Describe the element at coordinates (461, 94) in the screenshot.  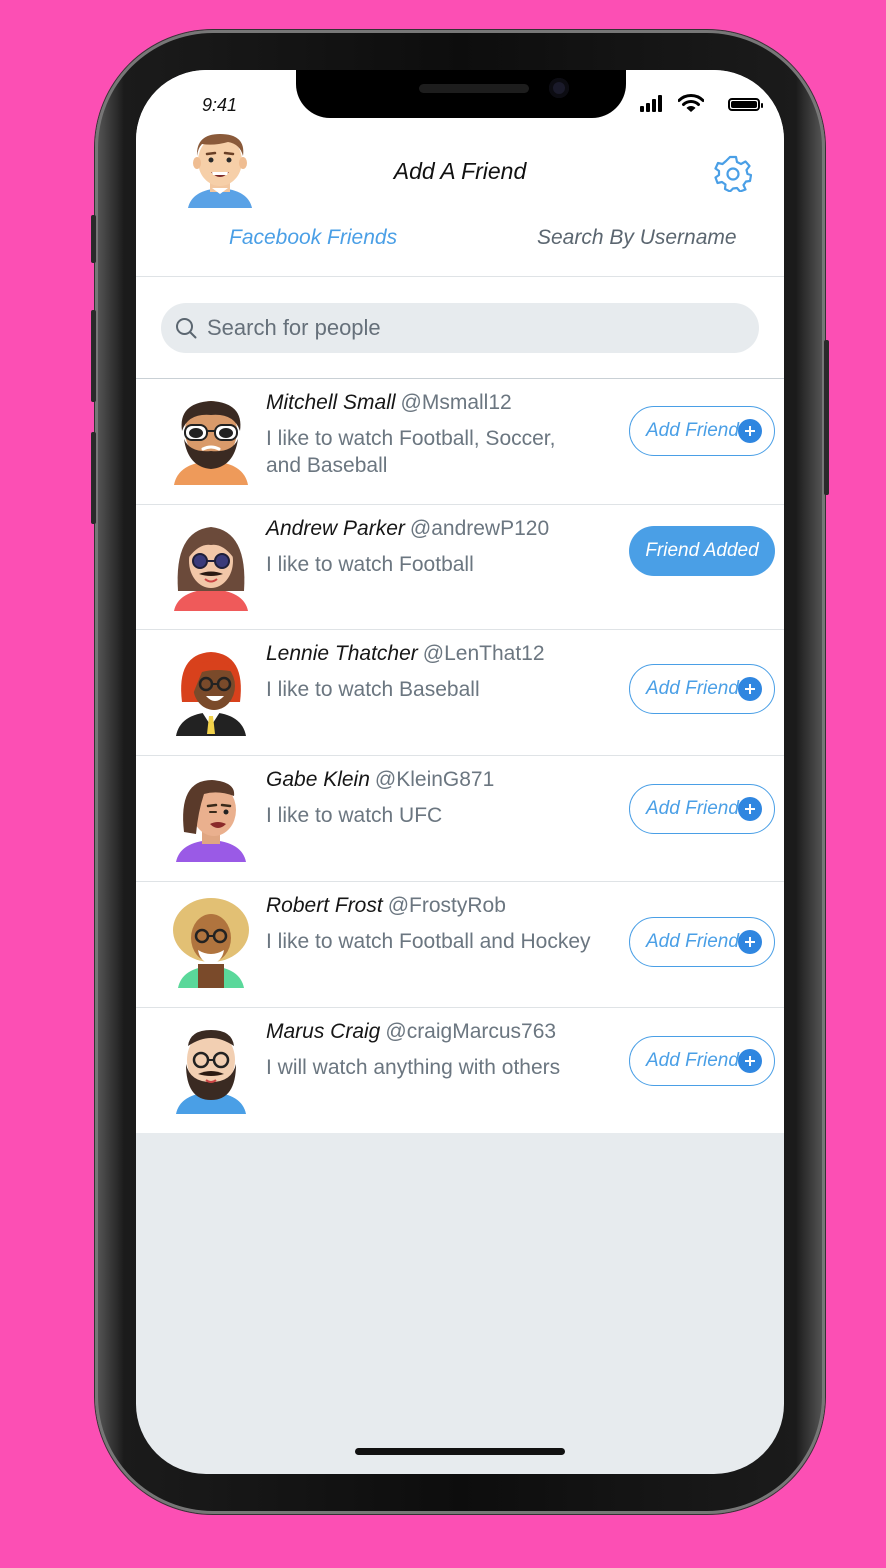
I see `notch` at that location.